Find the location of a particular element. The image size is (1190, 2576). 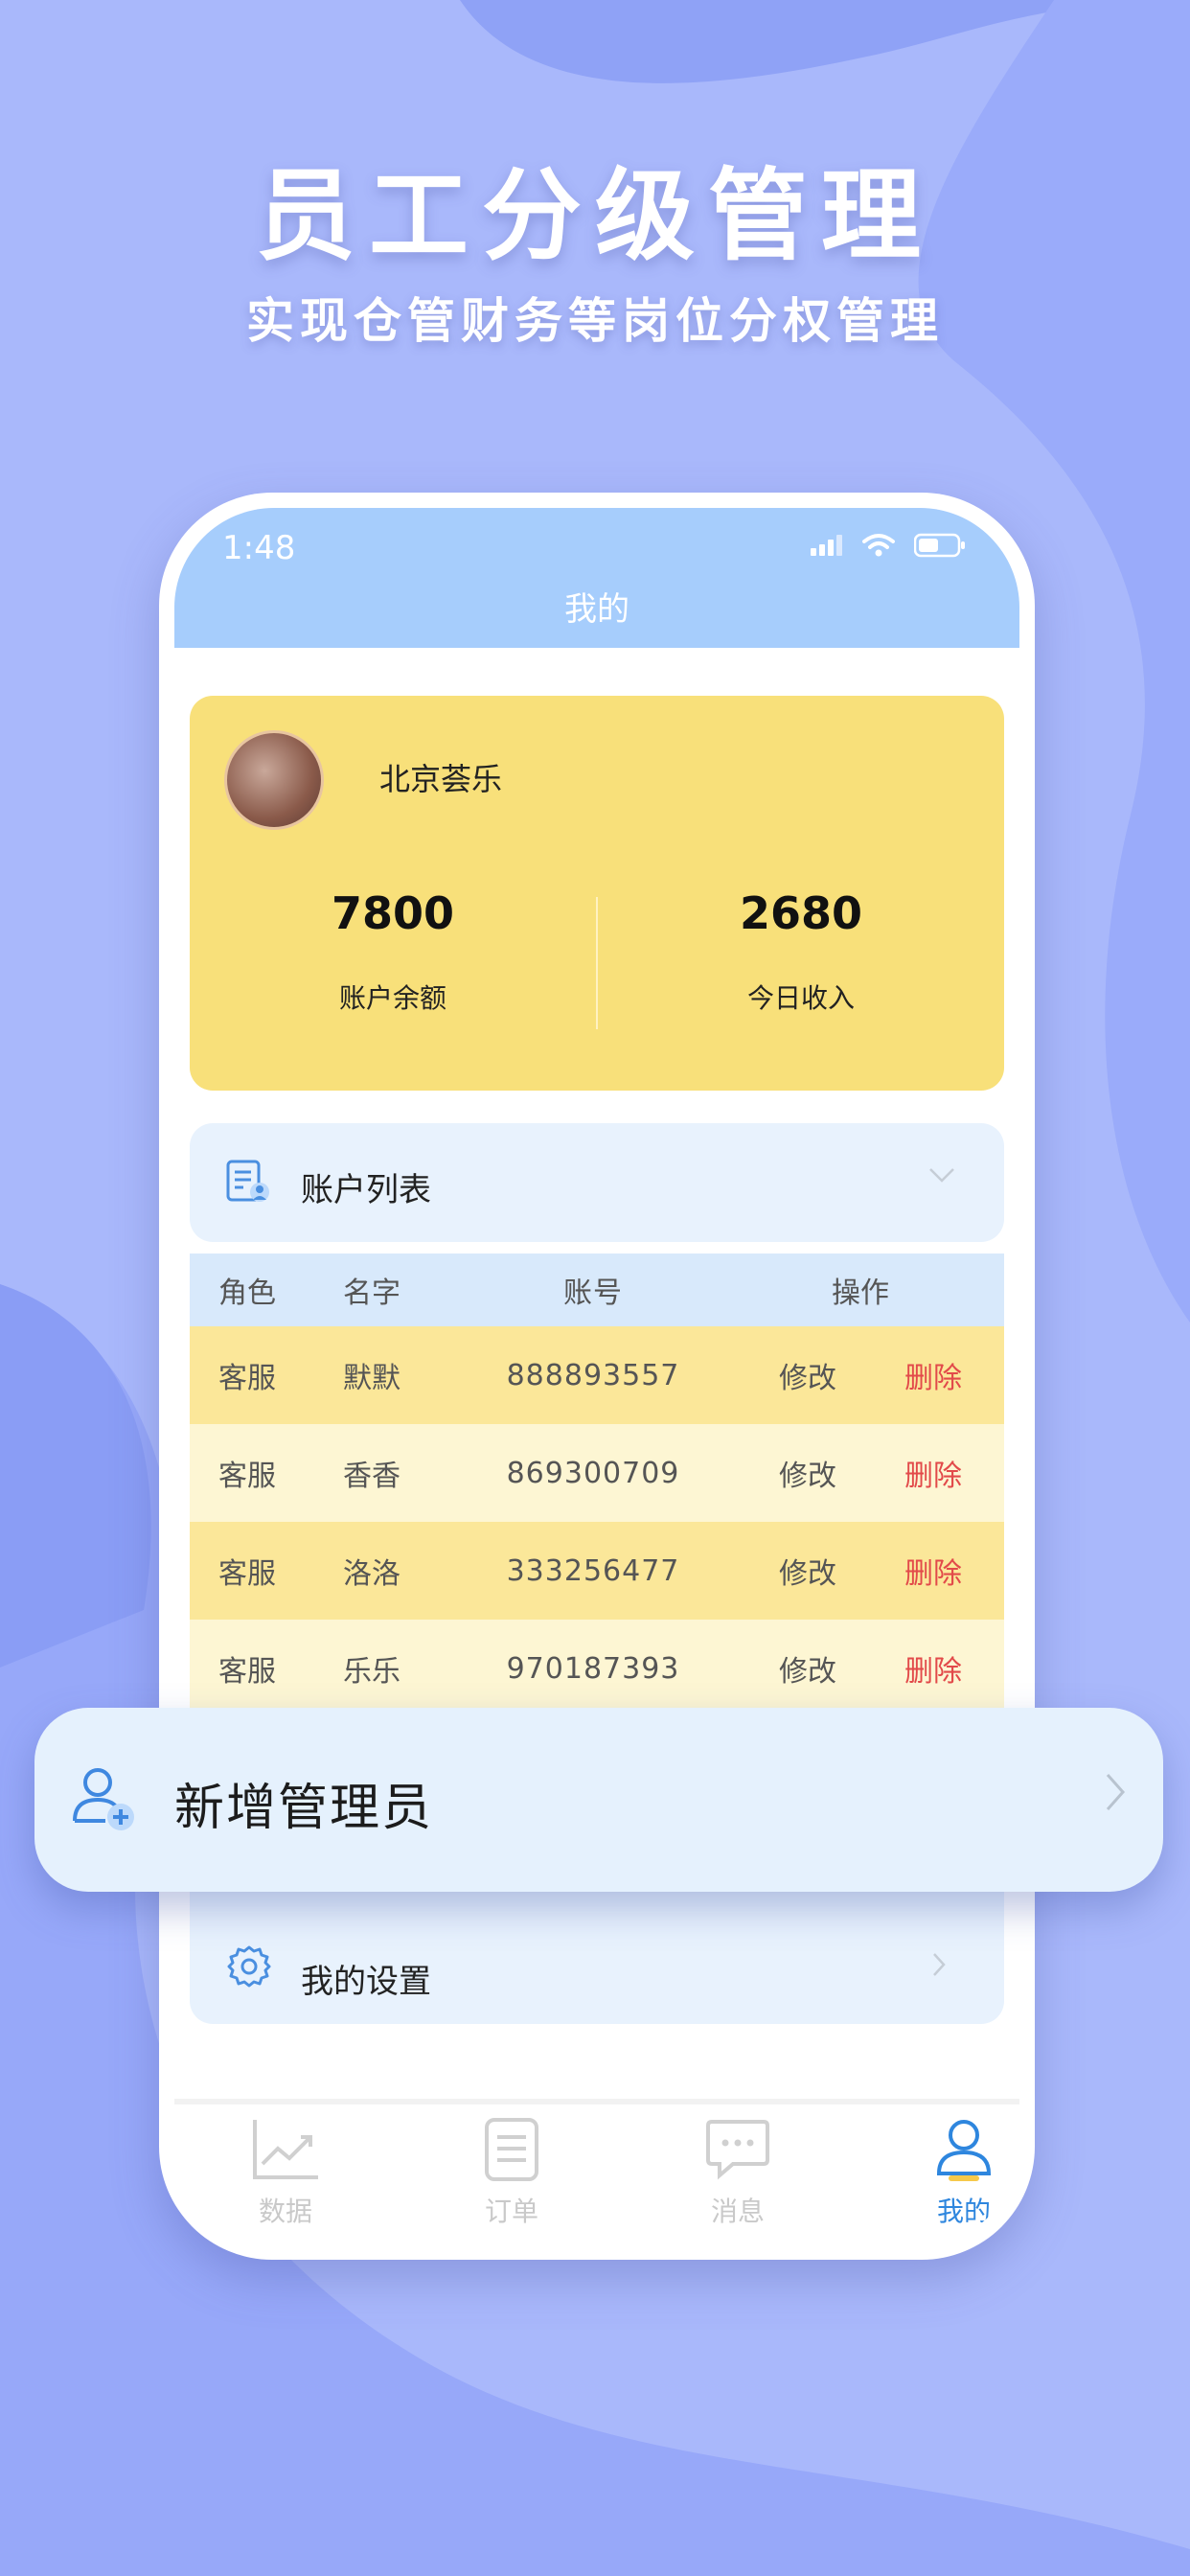

table-row: 客服 乐乐 970187393 修改 删除 is located at coordinates (597, 1668).